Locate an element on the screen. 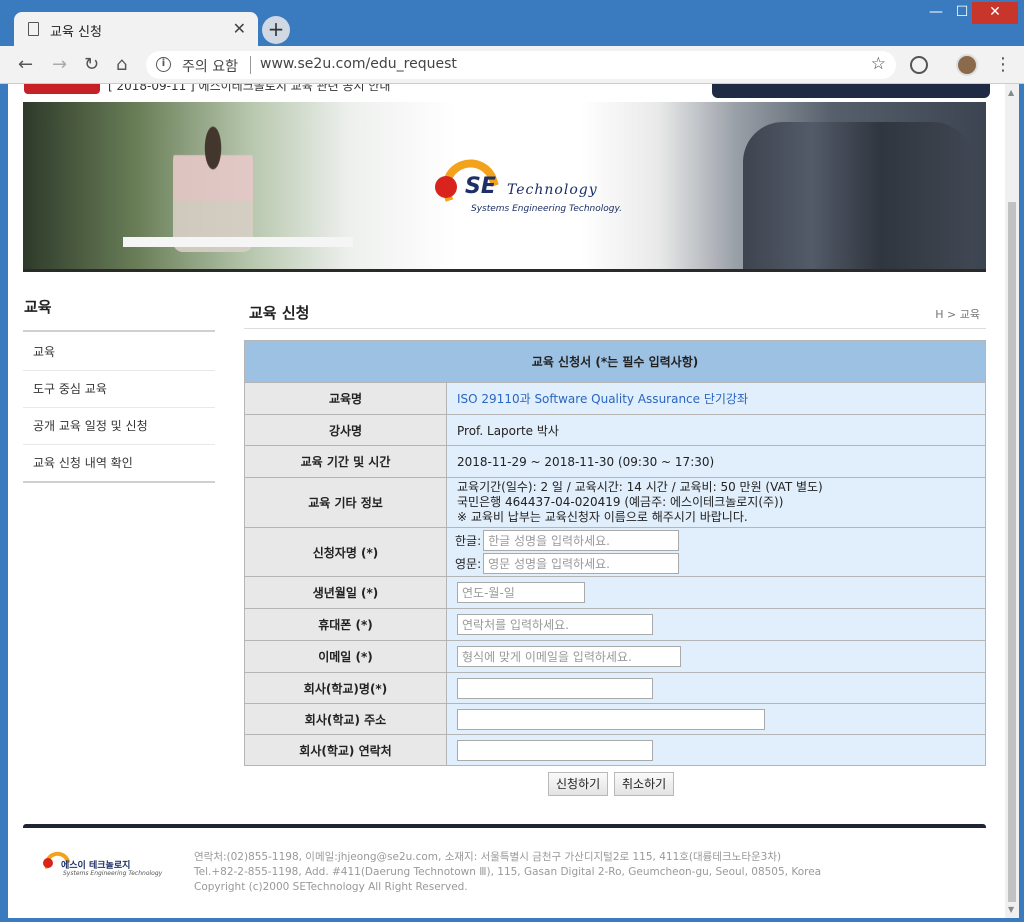  name-ko-input is located at coordinates (581, 540).